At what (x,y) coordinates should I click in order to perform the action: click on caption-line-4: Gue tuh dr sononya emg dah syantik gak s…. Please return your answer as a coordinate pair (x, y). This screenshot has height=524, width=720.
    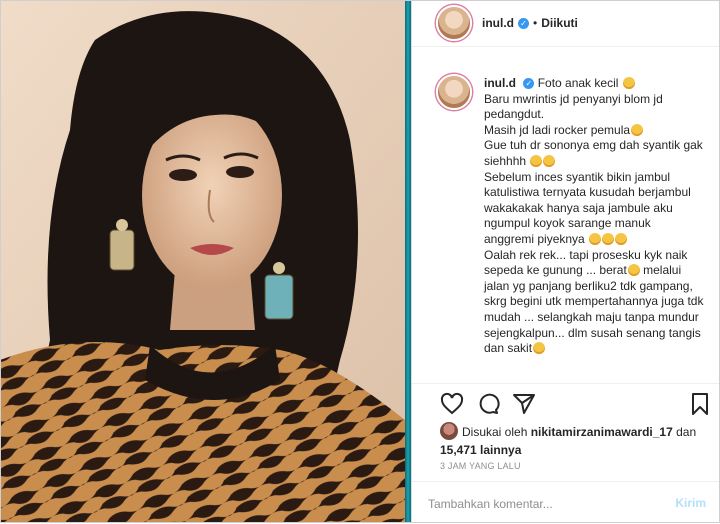
    Looking at the image, I should click on (593, 153).